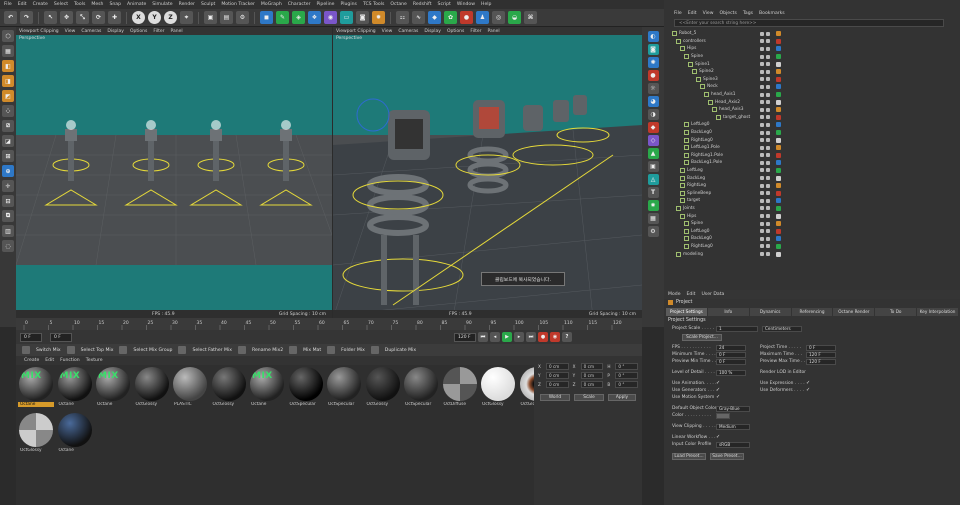  I want to click on use-expression-checkbox: ✓, so click(808, 383).